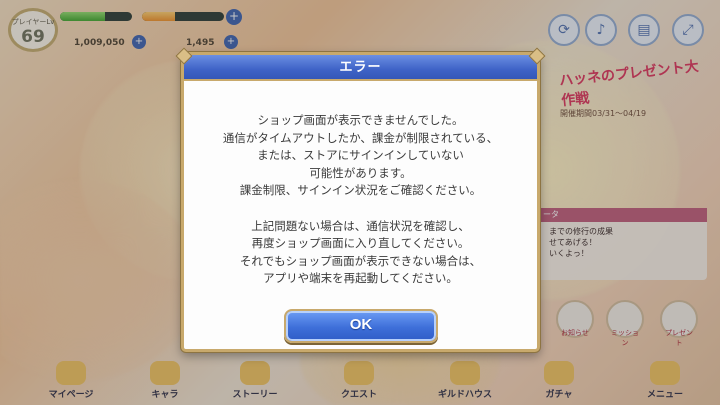 This screenshot has width=720, height=405. What do you see at coordinates (360, 190) in the screenshot?
I see `message-line: 課金制限、サインイン状況をご確認ください。` at bounding box center [360, 190].